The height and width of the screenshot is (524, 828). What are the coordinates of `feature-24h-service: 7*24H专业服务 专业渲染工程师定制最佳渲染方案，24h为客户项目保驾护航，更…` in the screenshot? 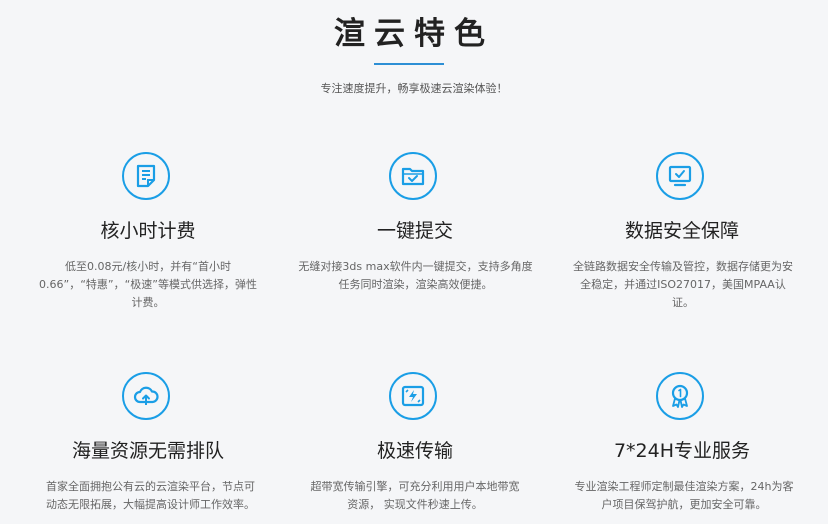 It's located at (682, 448).